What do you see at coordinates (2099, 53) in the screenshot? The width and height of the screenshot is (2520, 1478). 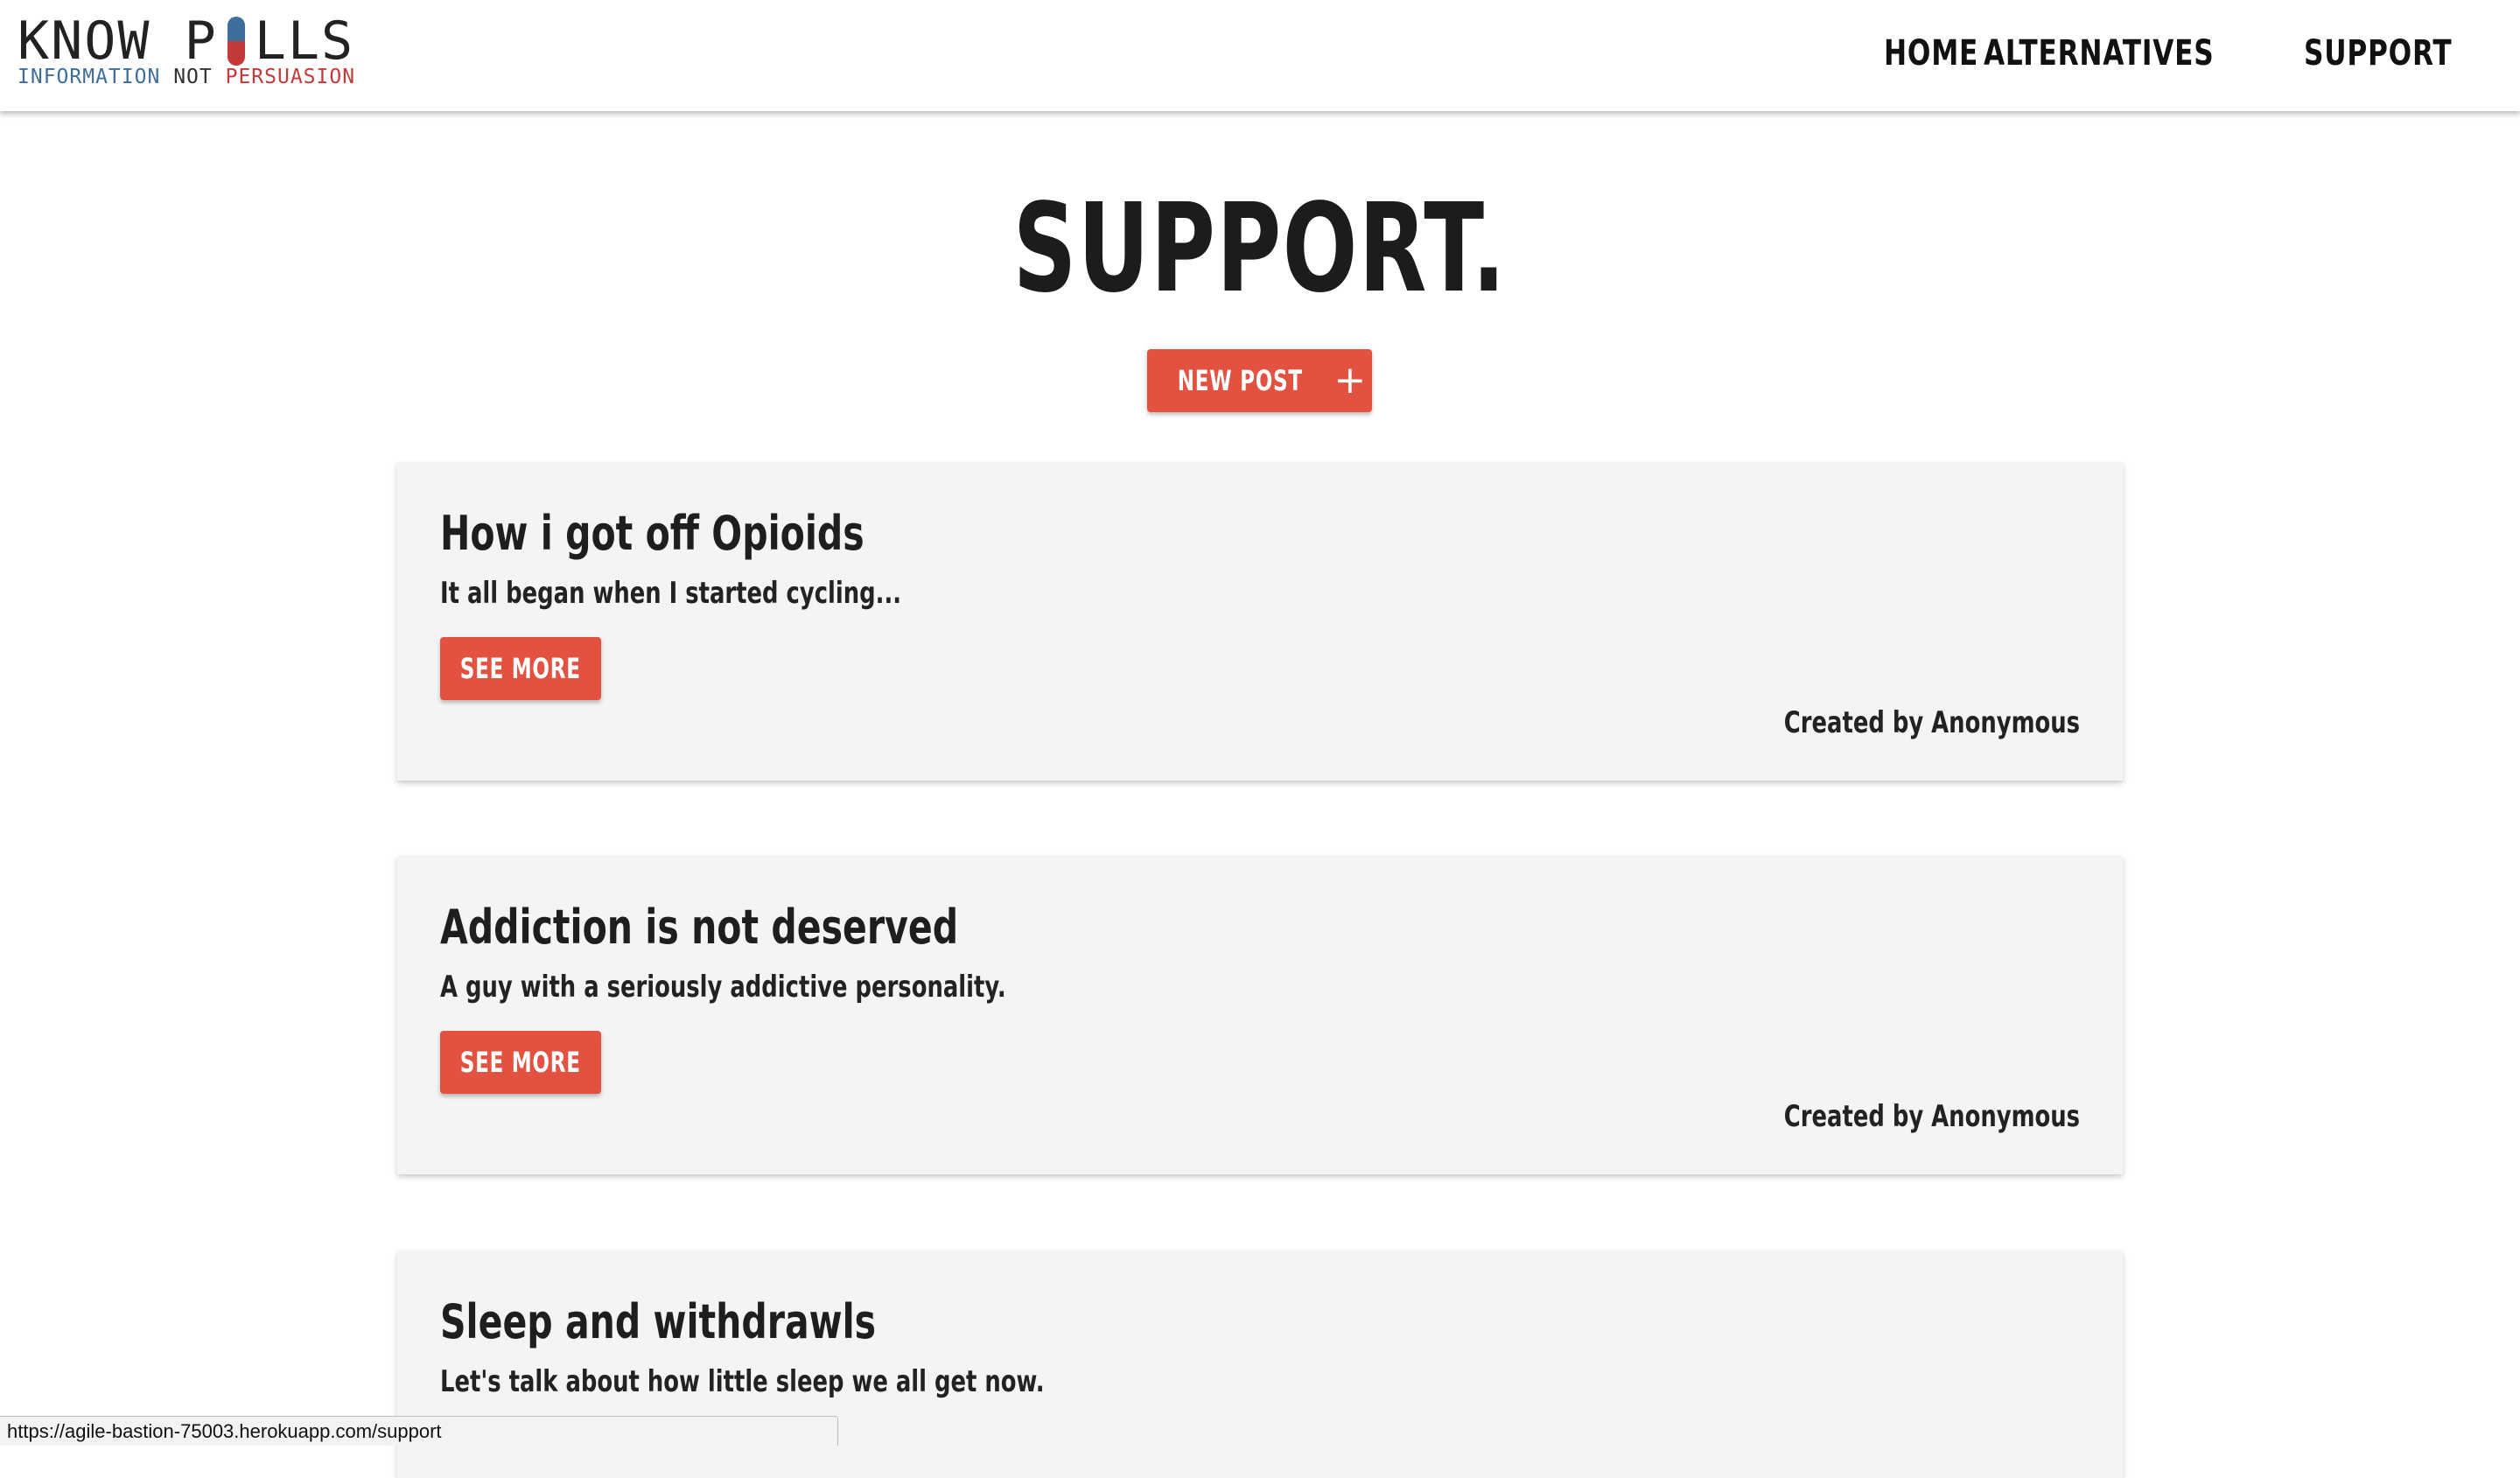 I see `nav-alternatives: ALTERNATIVES` at bounding box center [2099, 53].